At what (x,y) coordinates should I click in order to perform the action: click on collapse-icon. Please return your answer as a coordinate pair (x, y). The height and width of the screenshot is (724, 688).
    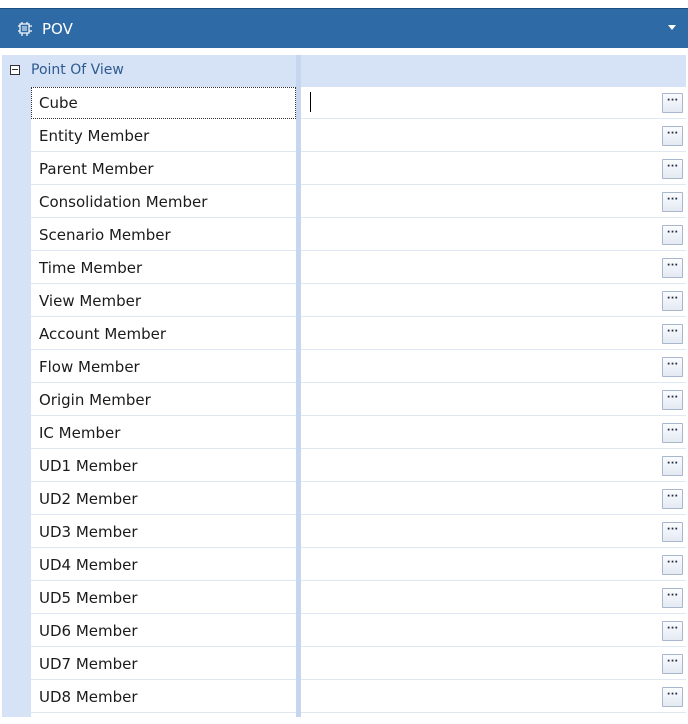
    Looking at the image, I should click on (15, 70).